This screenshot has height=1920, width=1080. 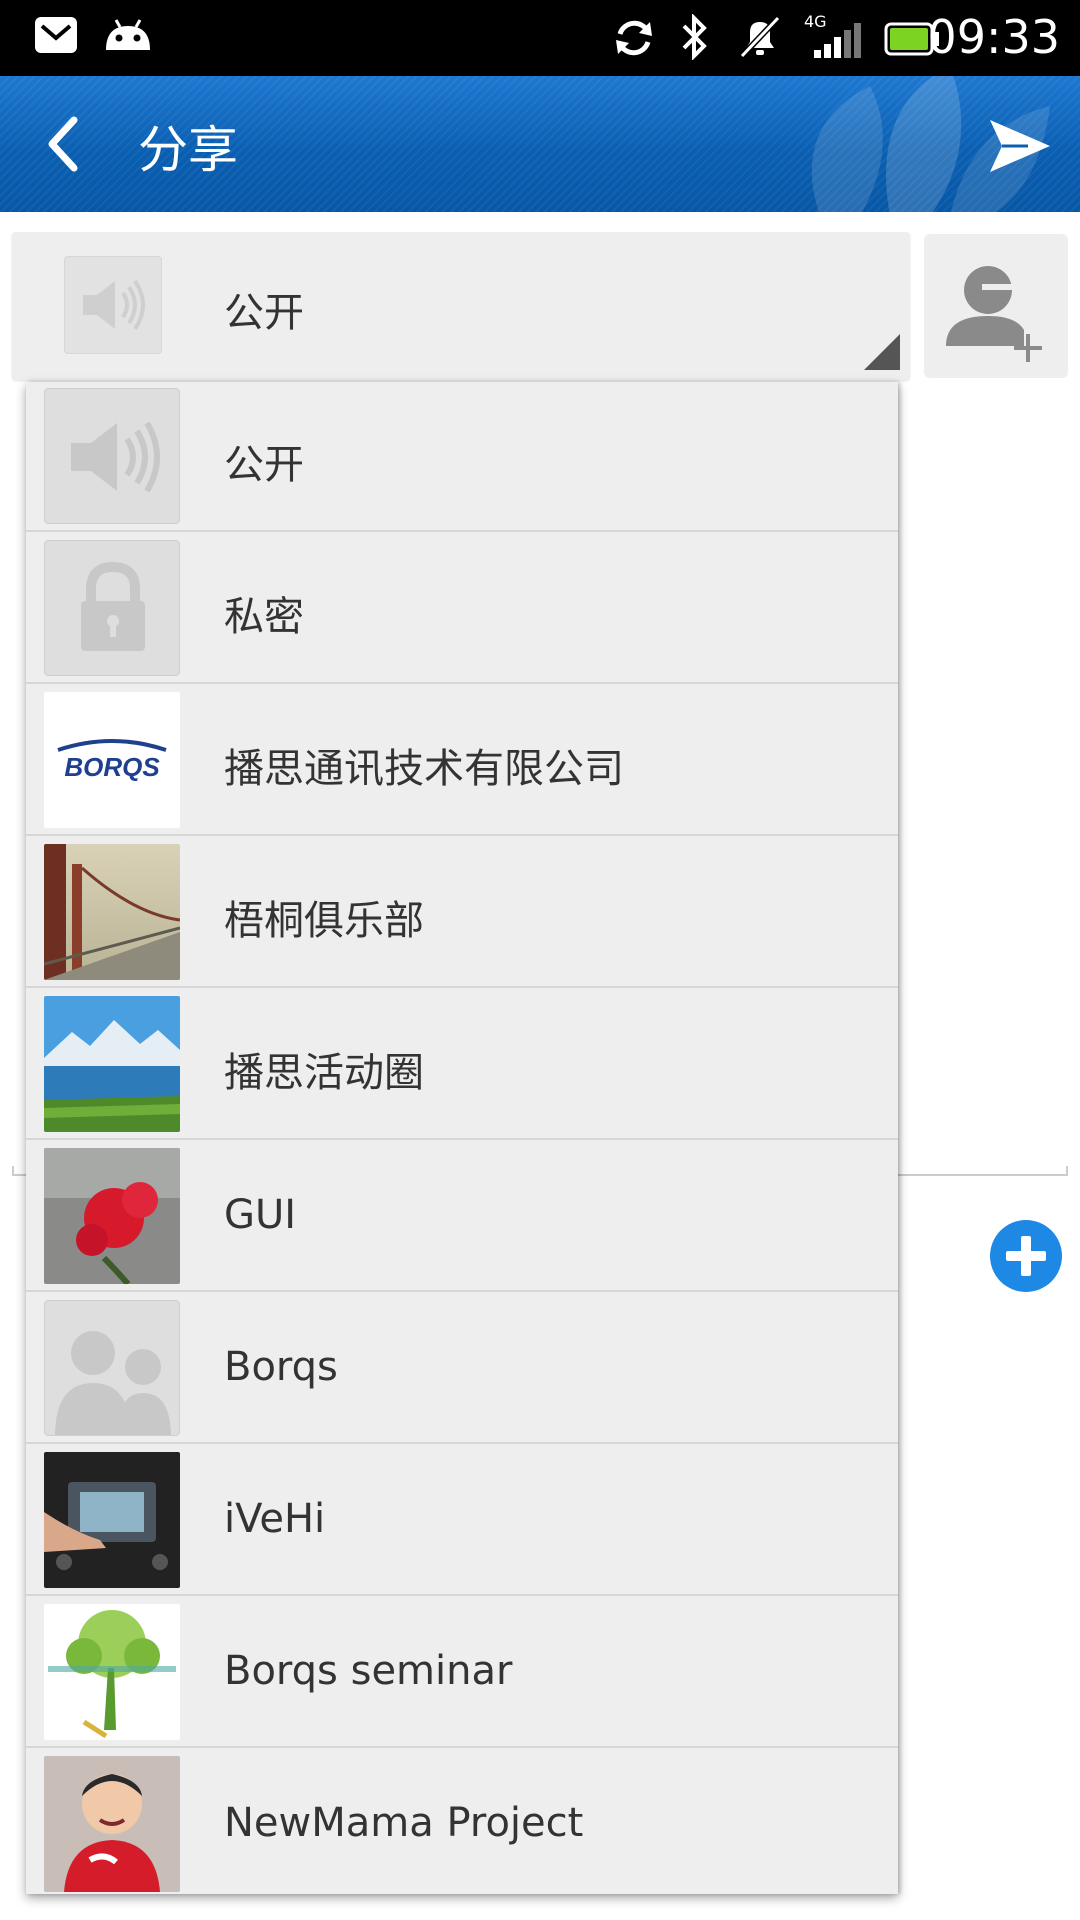 What do you see at coordinates (540, 144) in the screenshot?
I see `app-bar: 分享` at bounding box center [540, 144].